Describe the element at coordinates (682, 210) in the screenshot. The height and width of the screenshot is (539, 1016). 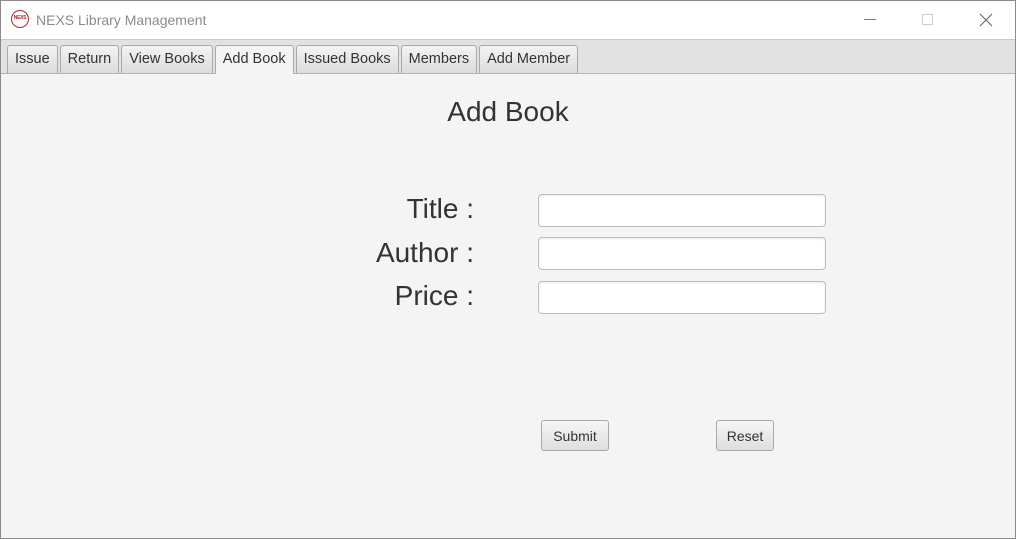
I see `title-input` at that location.